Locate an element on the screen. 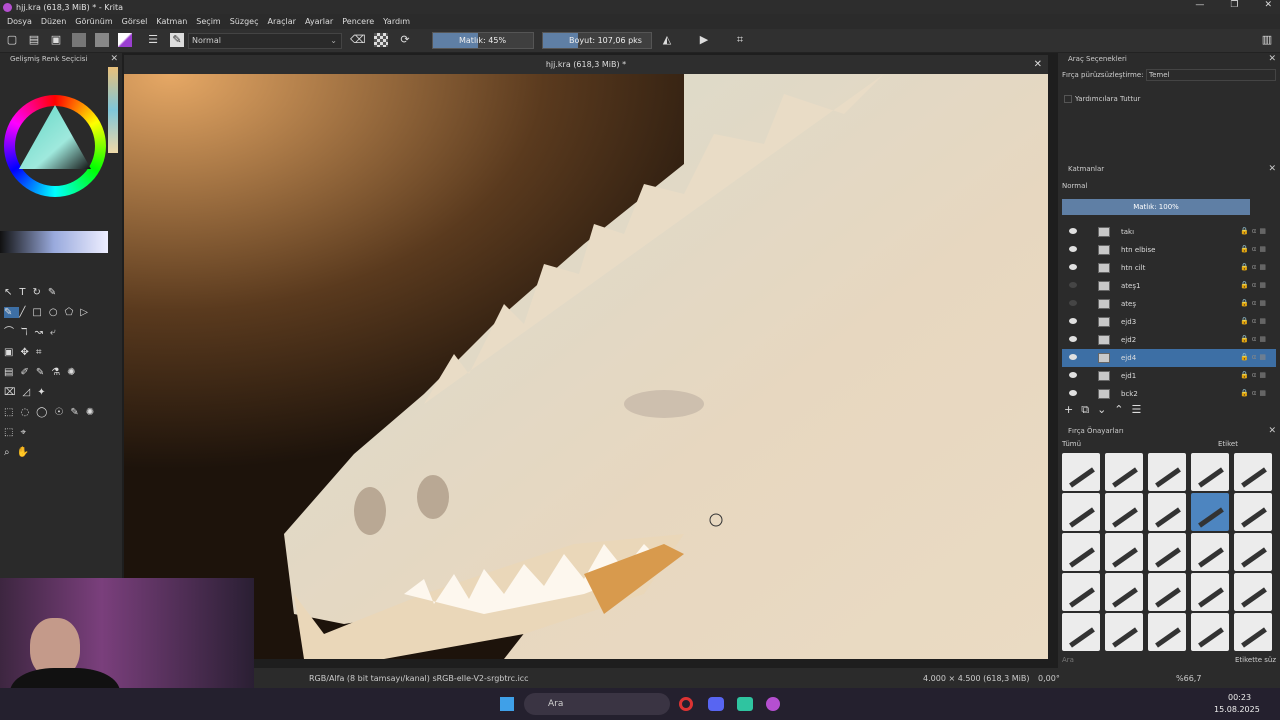  layer-row: htn cilt 🔒α▦ is located at coordinates (1169, 268).